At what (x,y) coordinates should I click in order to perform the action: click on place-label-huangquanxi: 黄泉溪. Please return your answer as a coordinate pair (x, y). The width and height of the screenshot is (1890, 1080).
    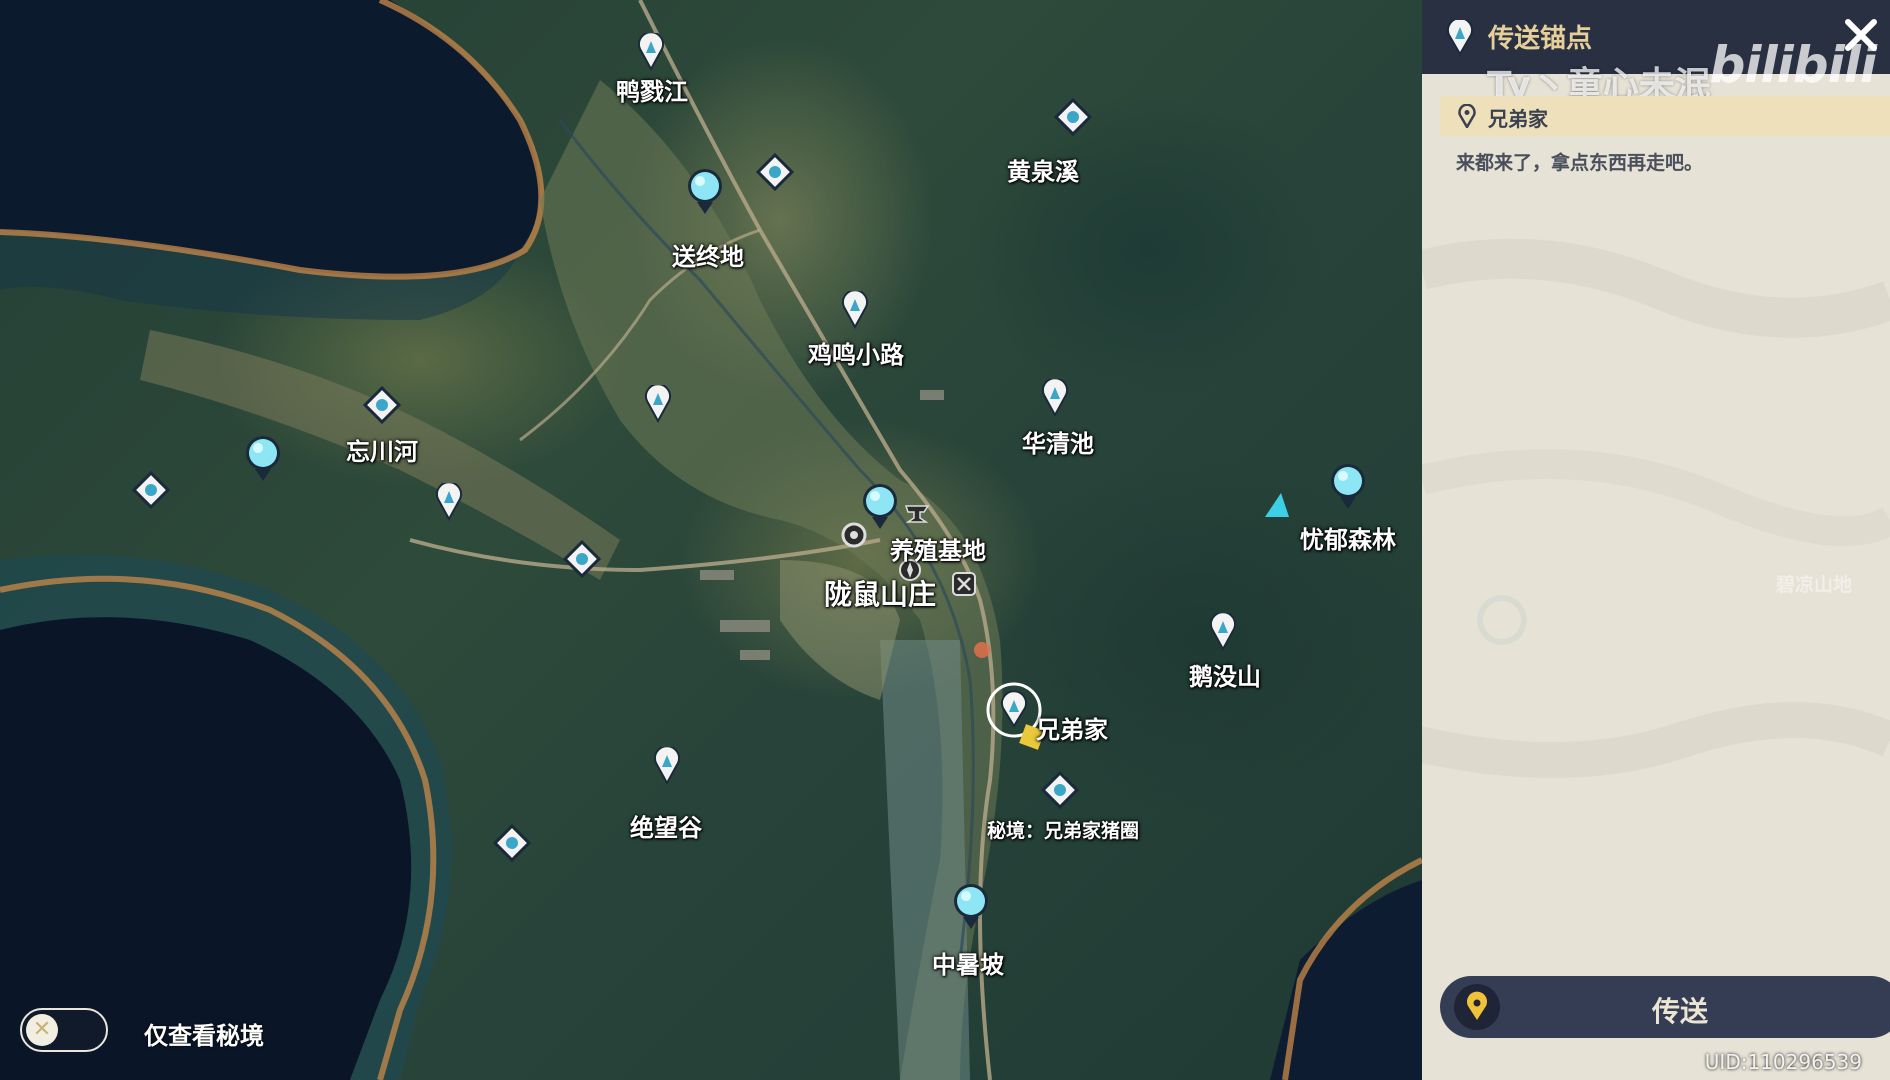
    Looking at the image, I should click on (1043, 172).